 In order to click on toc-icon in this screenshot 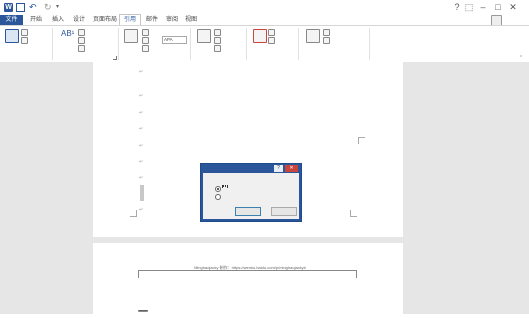, I will do `click(12, 36)`.